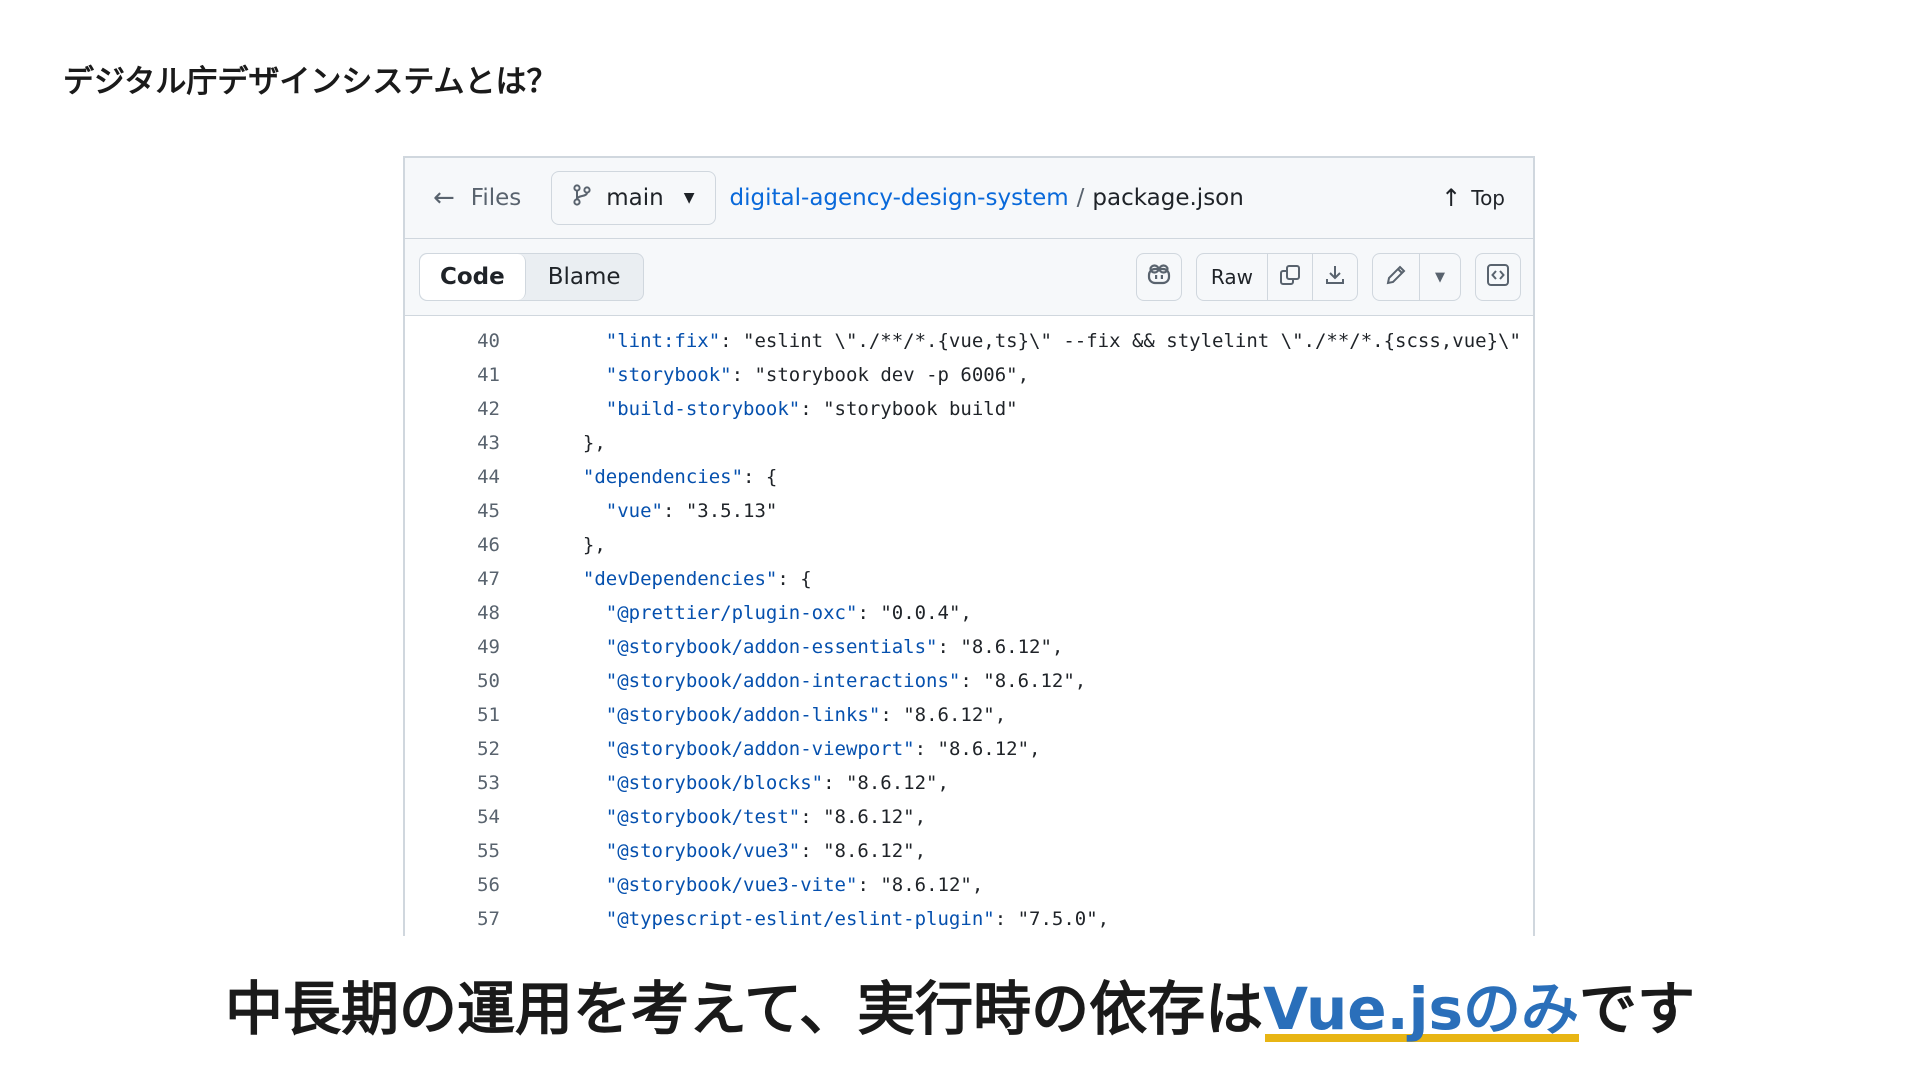  I want to click on code-line: 54 "@storybook/test": "8.6.12",, so click(969, 817).